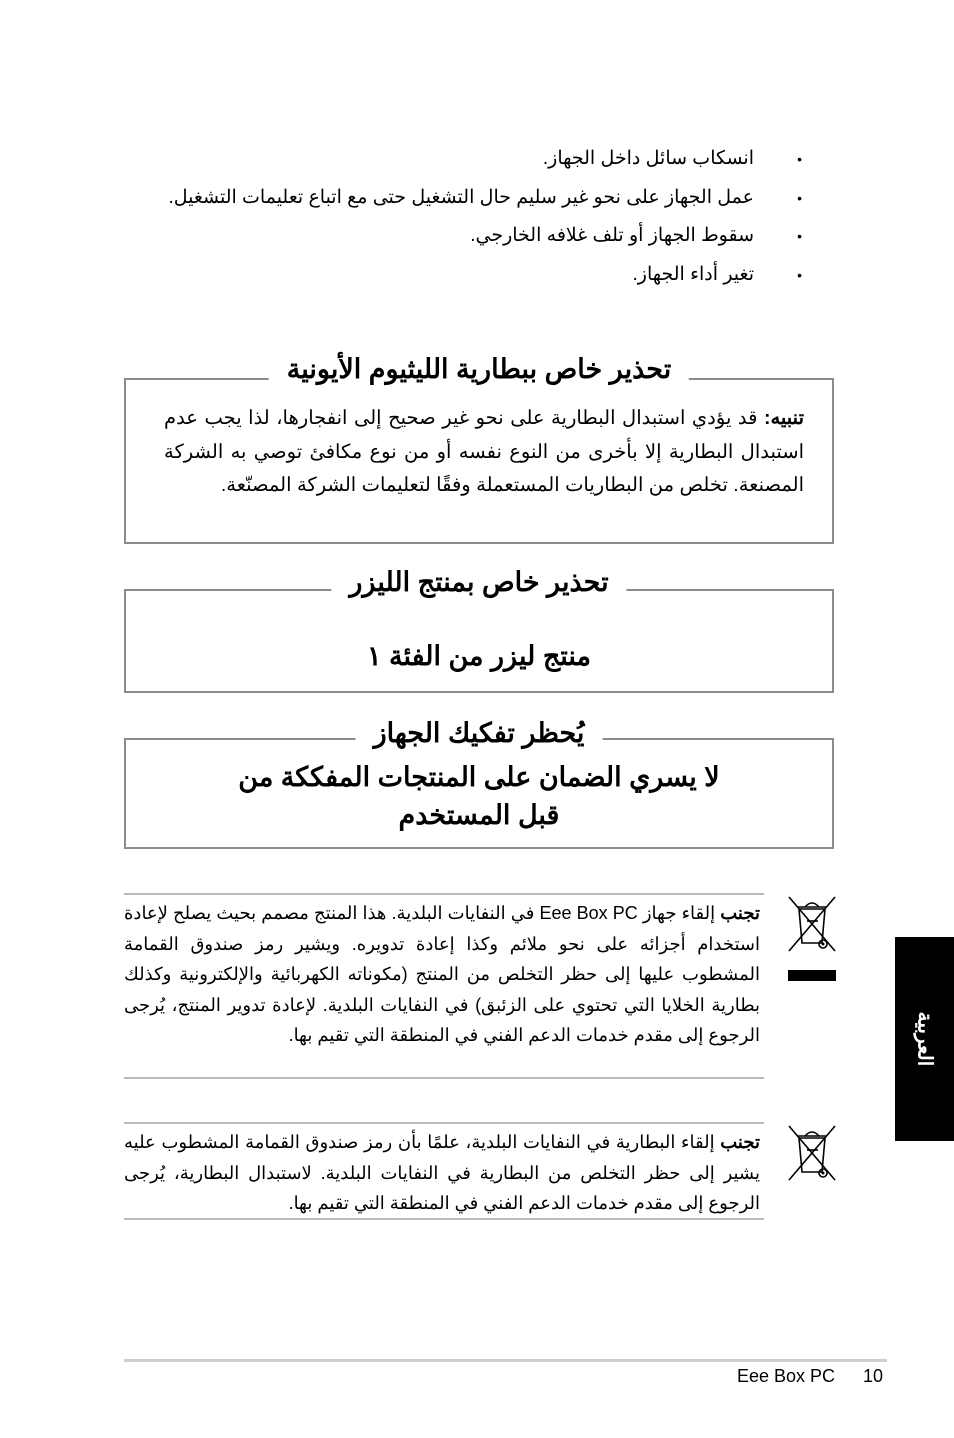 Image resolution: width=954 pixels, height=1438 pixels. What do you see at coordinates (693, 274) in the screenshot?
I see `list-item-text: تغير أداء الجهاز.` at bounding box center [693, 274].